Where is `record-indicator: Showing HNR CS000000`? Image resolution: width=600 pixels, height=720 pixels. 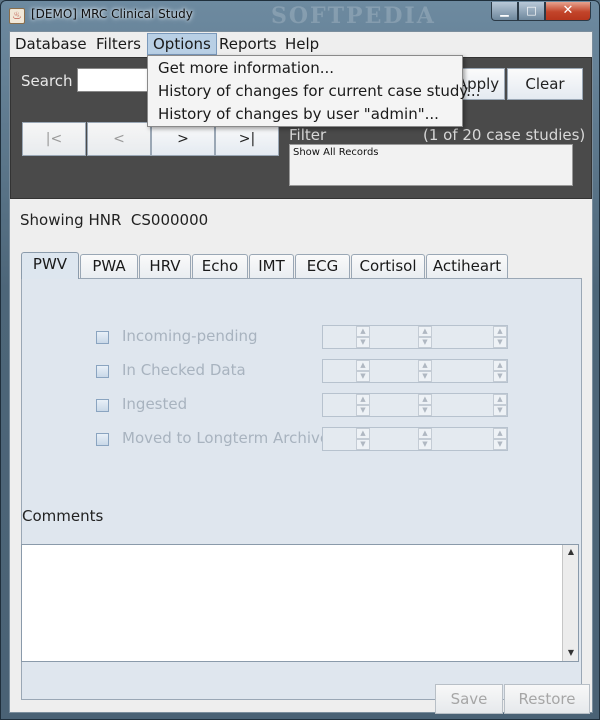
record-indicator: Showing HNR CS000000 is located at coordinates (114, 220).